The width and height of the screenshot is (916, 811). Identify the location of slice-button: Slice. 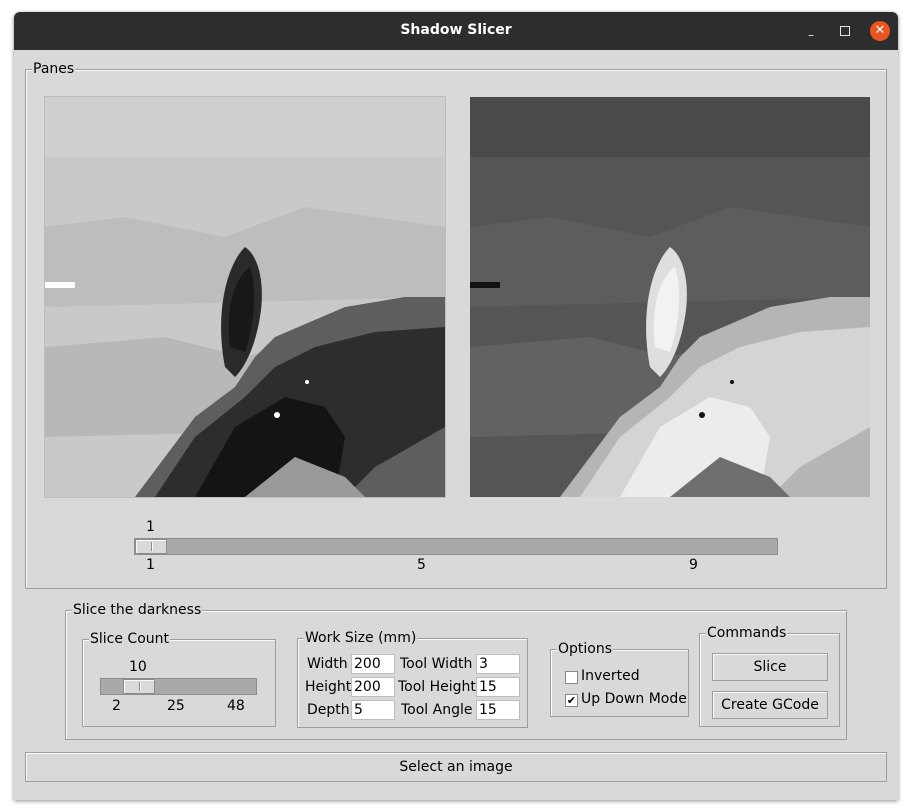
(770, 667).